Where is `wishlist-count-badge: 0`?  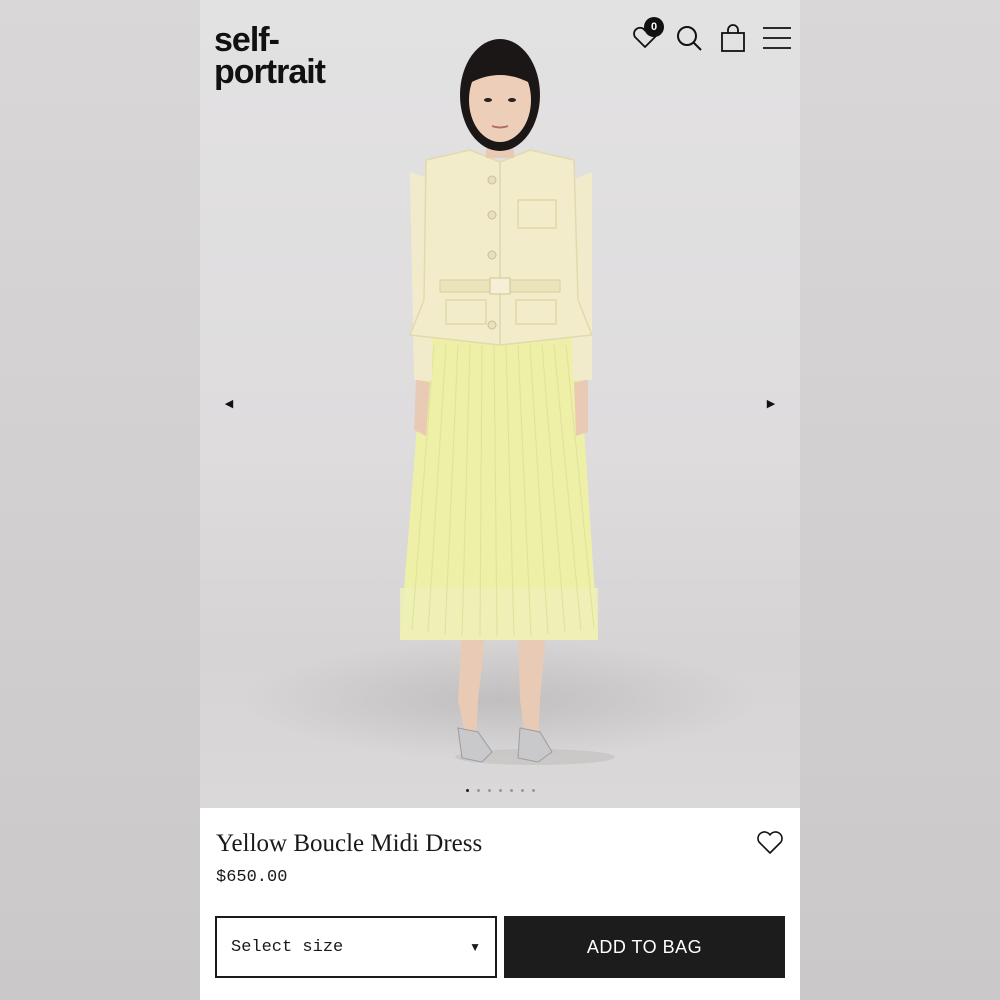 wishlist-count-badge: 0 is located at coordinates (654, 27).